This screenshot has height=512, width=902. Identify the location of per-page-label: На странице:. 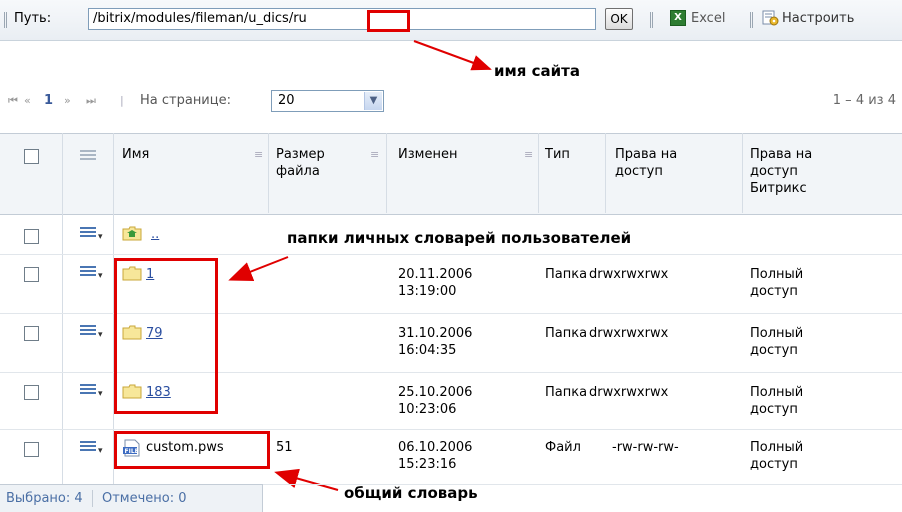
(185, 100).